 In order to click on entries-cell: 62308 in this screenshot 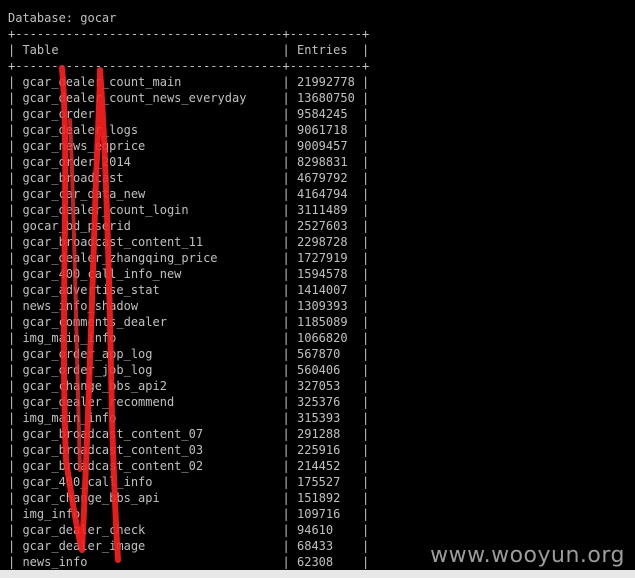, I will do `click(315, 562)`.